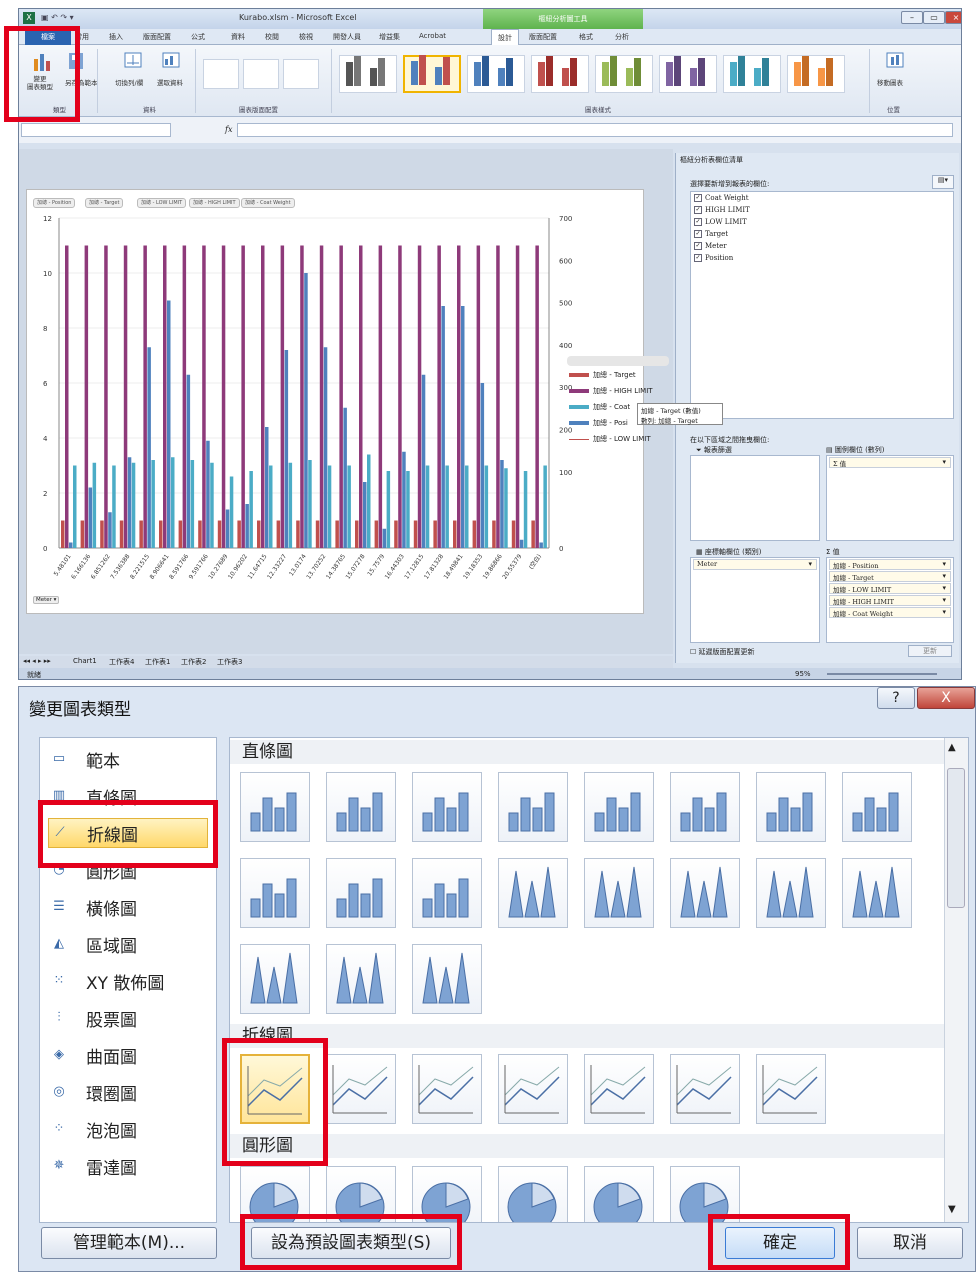 This screenshot has width=978, height=1275. Describe the element at coordinates (193, 662) in the screenshot. I see `sheet-tab: 工作表2` at that location.